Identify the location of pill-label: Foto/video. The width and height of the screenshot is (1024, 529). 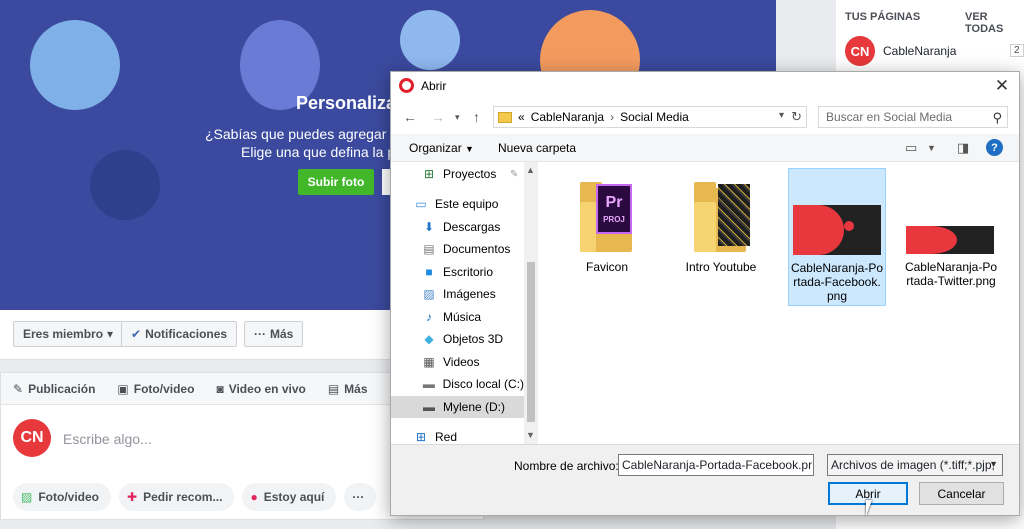
(69, 497).